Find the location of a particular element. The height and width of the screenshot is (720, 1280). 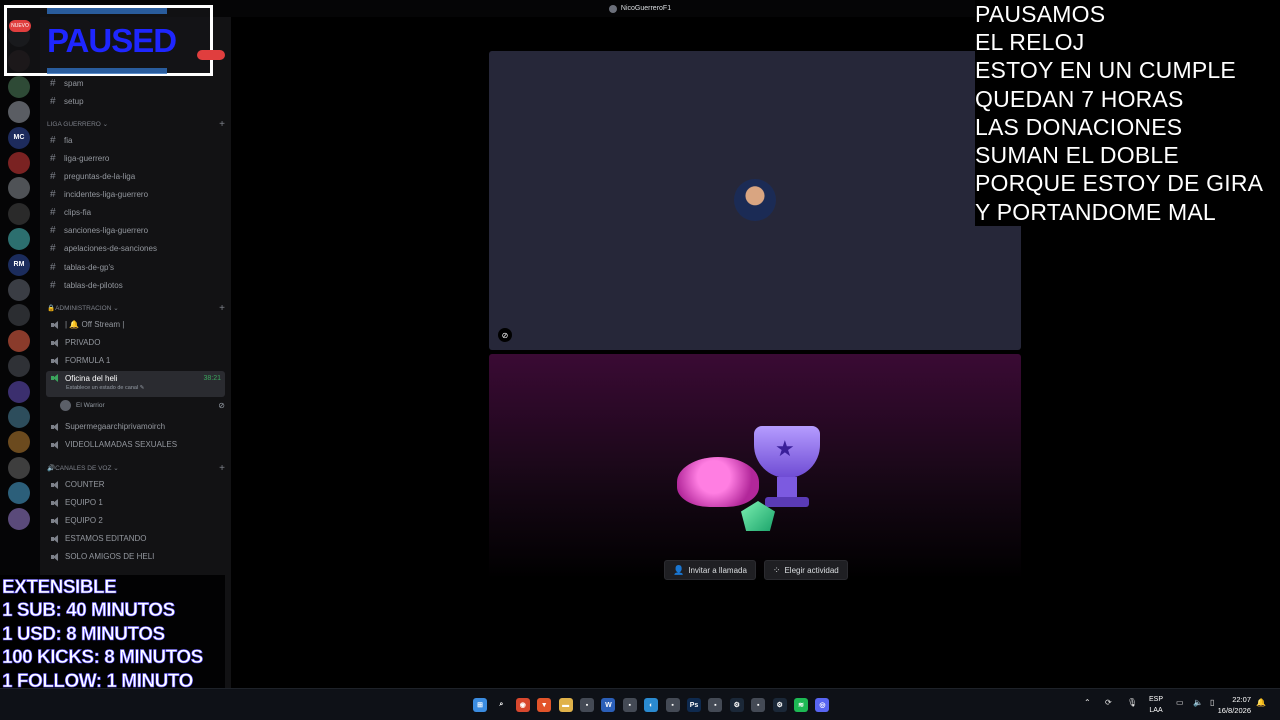

overlay-line: PAUSAMOS is located at coordinates (1040, 14).